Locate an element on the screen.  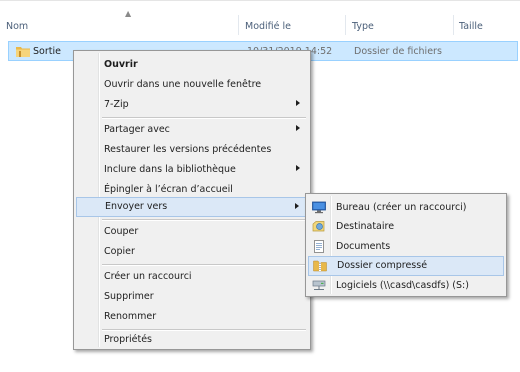
mail-recipient-icon is located at coordinates (318, 226).